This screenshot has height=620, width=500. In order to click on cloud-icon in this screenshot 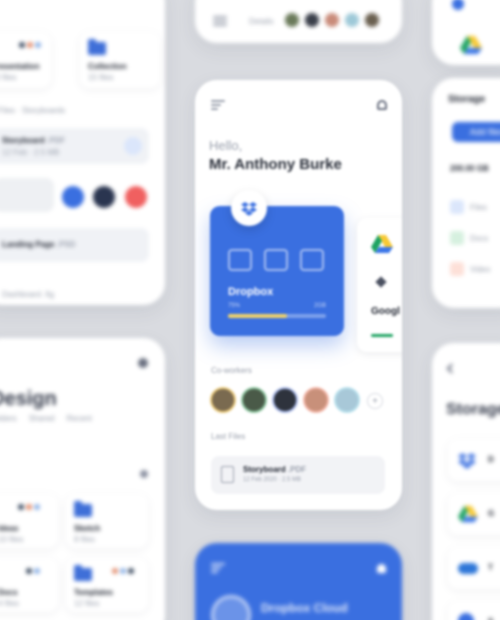, I will do `click(468, 568)`.